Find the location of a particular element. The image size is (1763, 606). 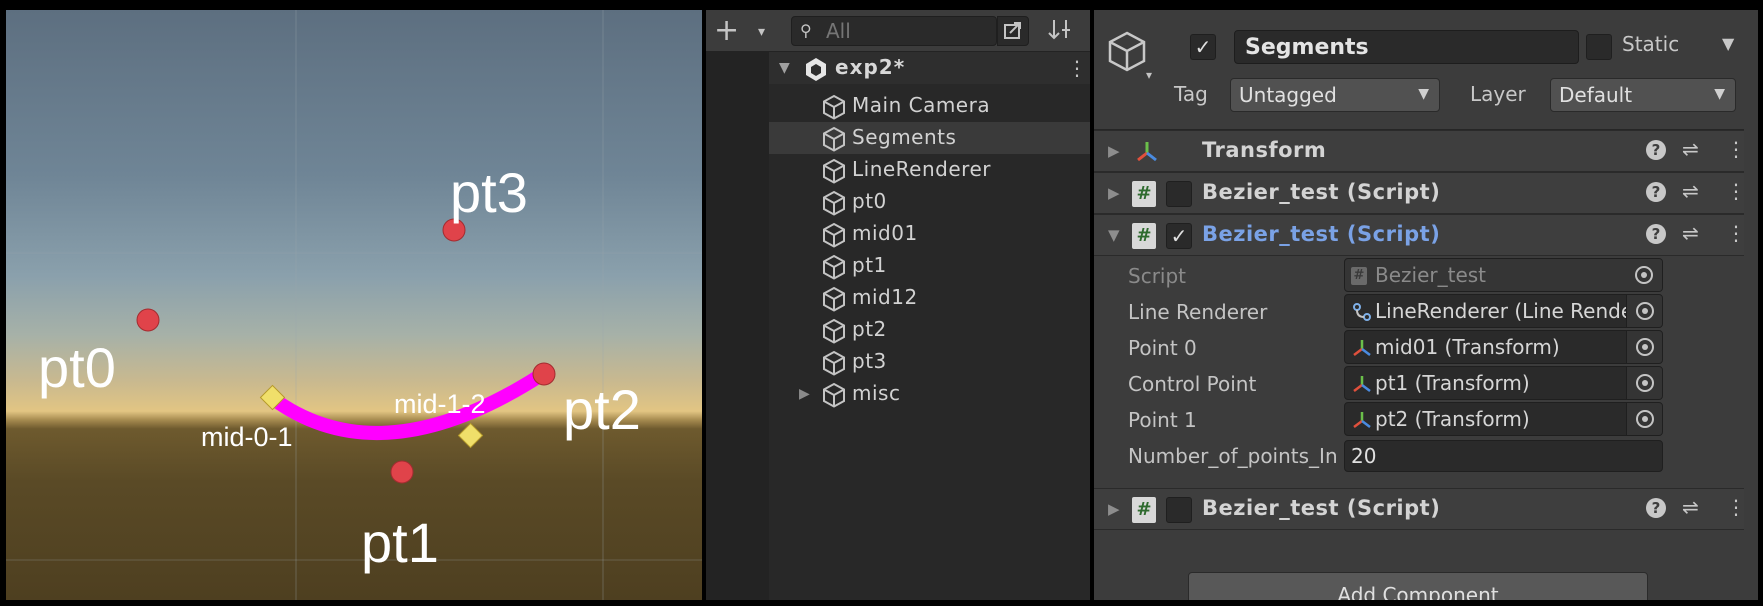

num-points-property-label: Number_of_points_In is located at coordinates (1233, 456).